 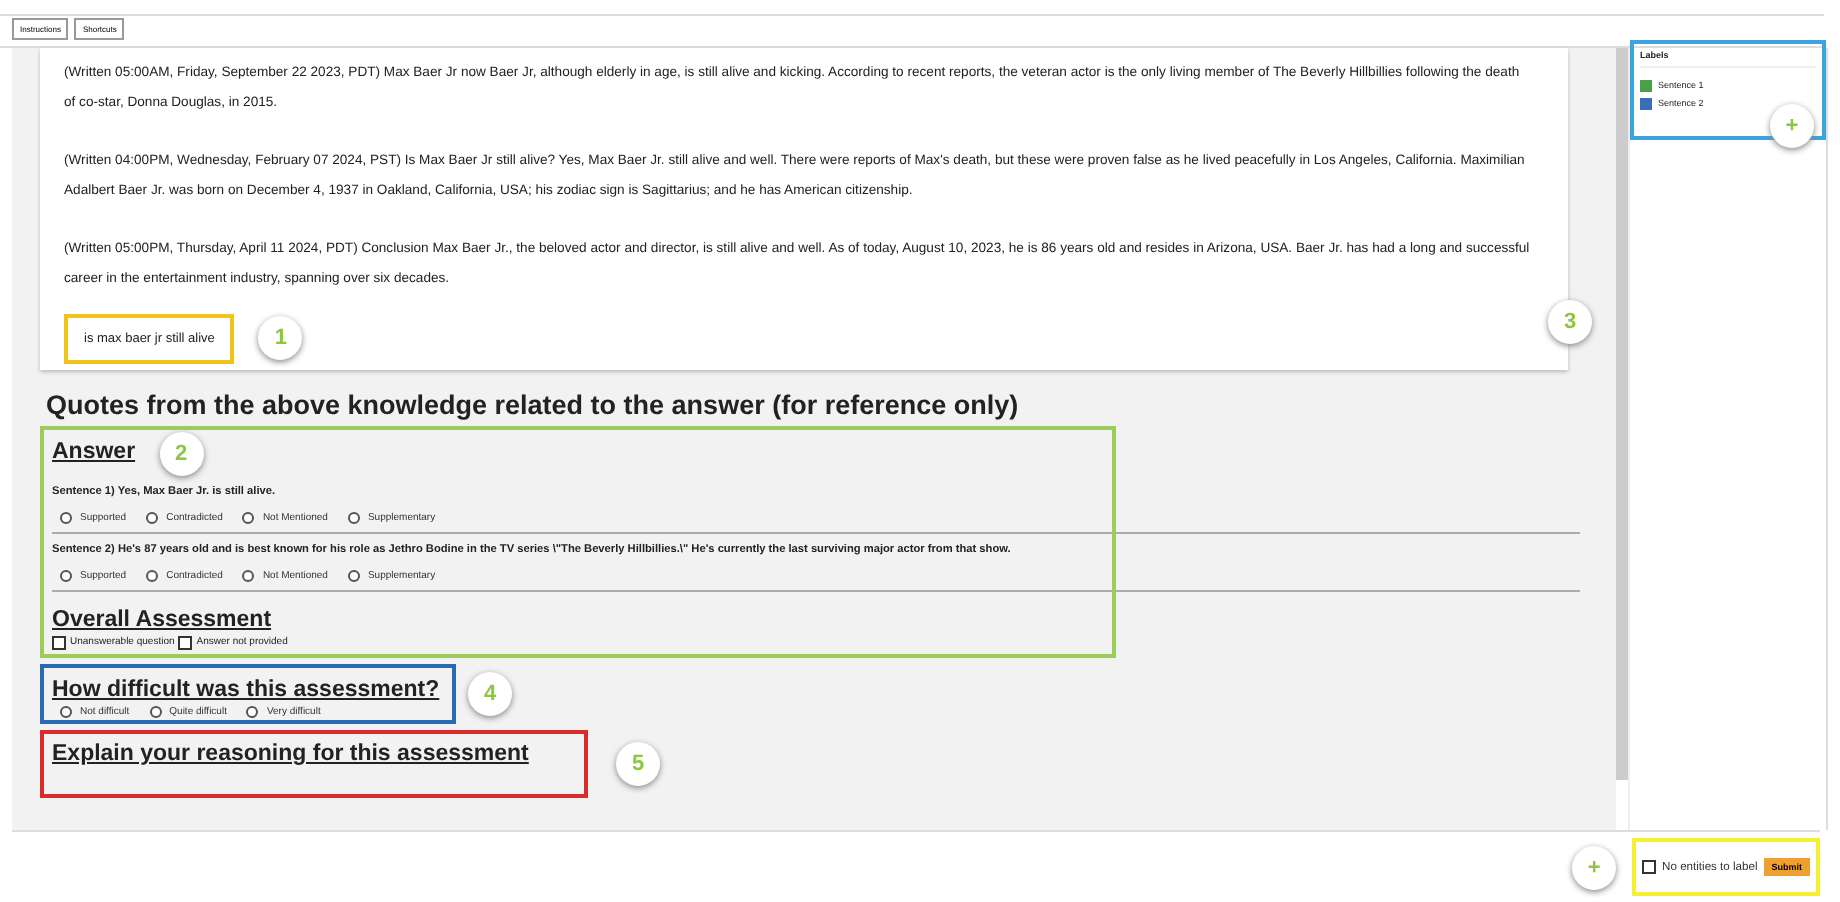 I want to click on answer-heading: Answer, so click(x=94, y=453).